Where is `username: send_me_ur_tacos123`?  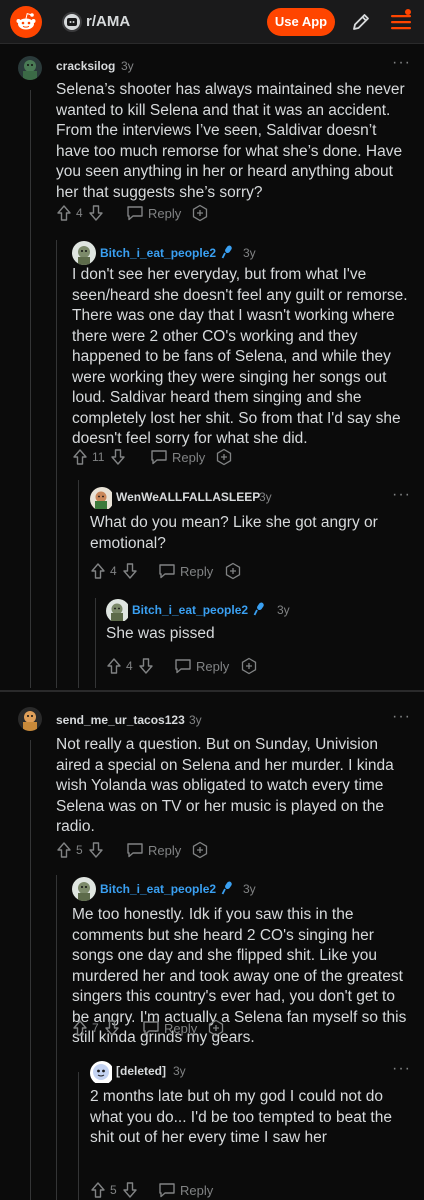
username: send_me_ur_tacos123 is located at coordinates (120, 720).